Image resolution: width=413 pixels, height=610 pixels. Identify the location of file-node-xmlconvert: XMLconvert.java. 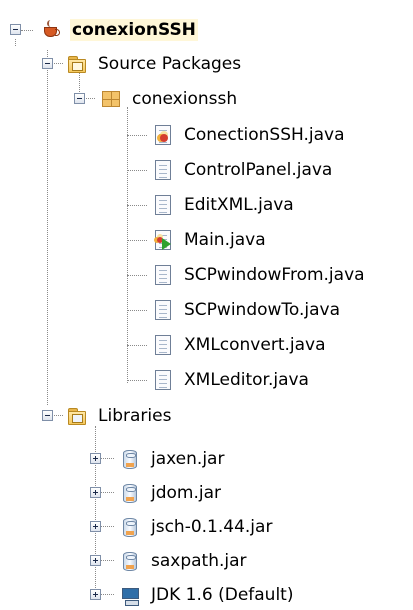
(240, 345).